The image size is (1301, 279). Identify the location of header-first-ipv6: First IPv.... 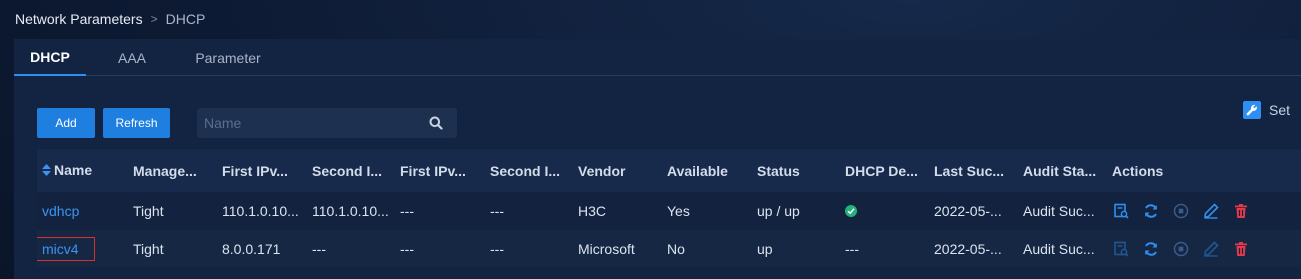
(433, 170).